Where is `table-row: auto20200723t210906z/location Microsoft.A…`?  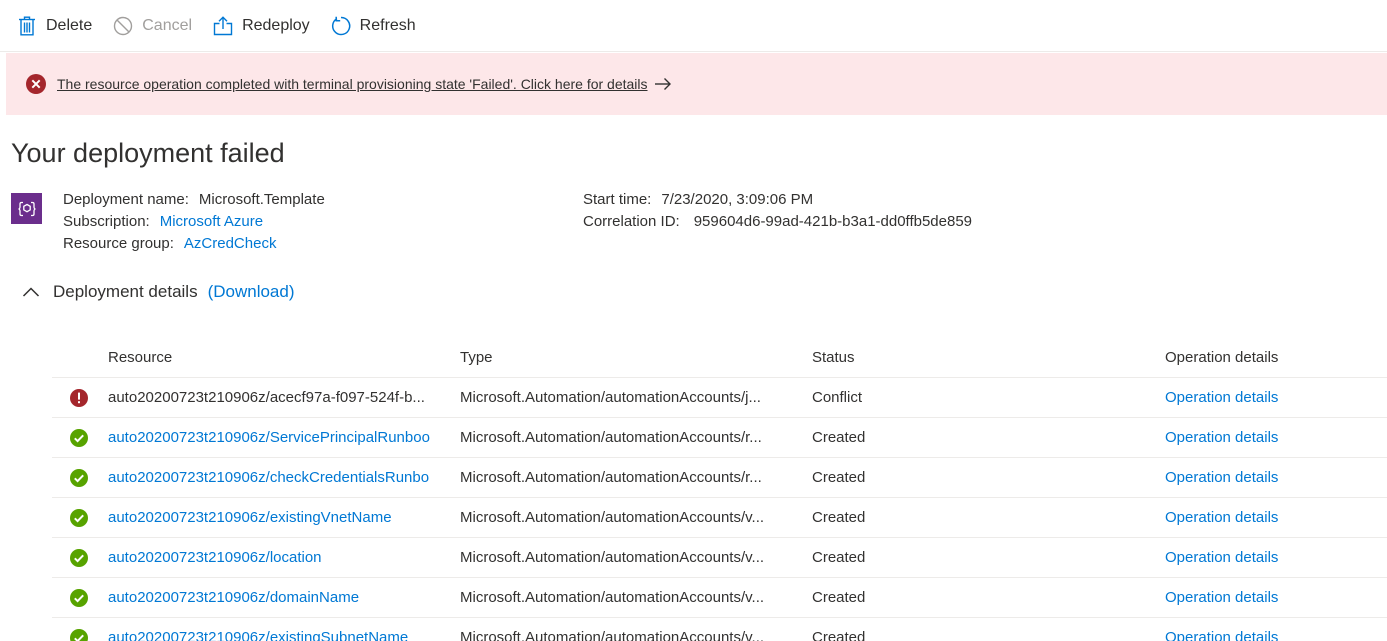
table-row: auto20200723t210906z/location Microsoft.A… is located at coordinates (719, 558).